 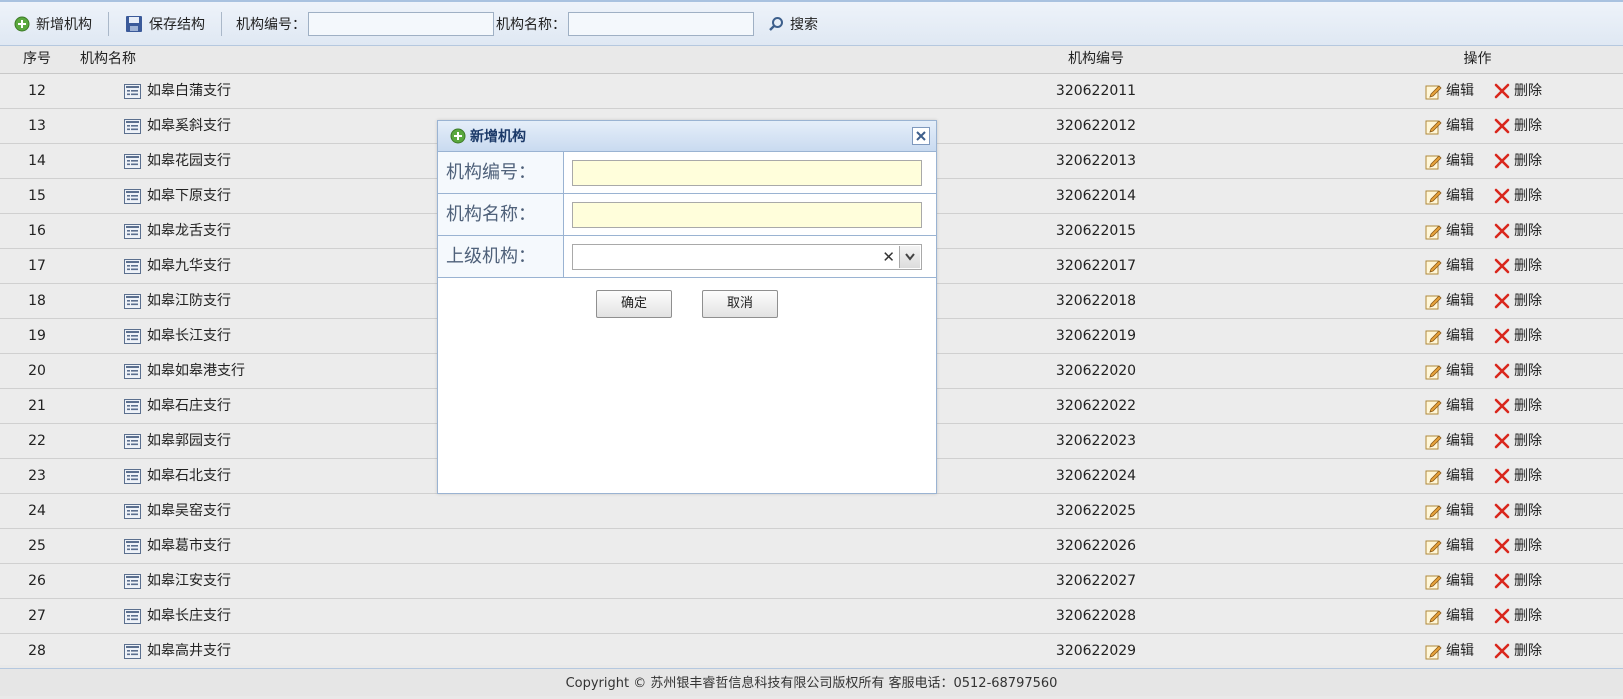 What do you see at coordinates (37, 266) in the screenshot?
I see `row-index: 17` at bounding box center [37, 266].